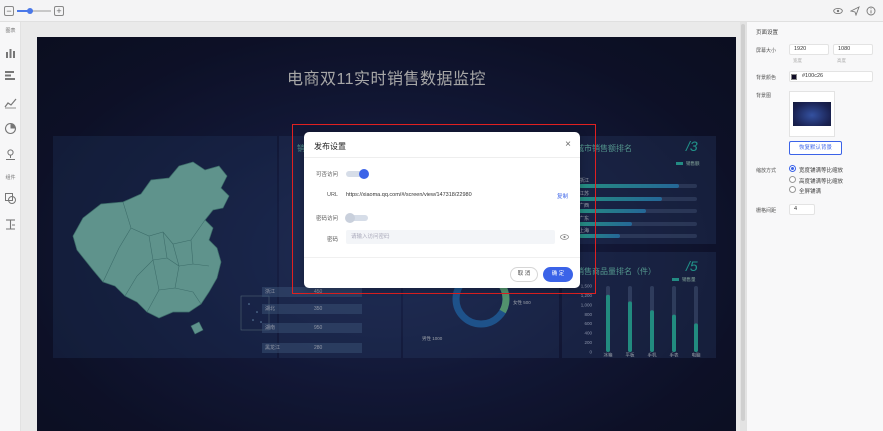  What do you see at coordinates (10, 198) in the screenshot?
I see `shape-component-icon` at bounding box center [10, 198].